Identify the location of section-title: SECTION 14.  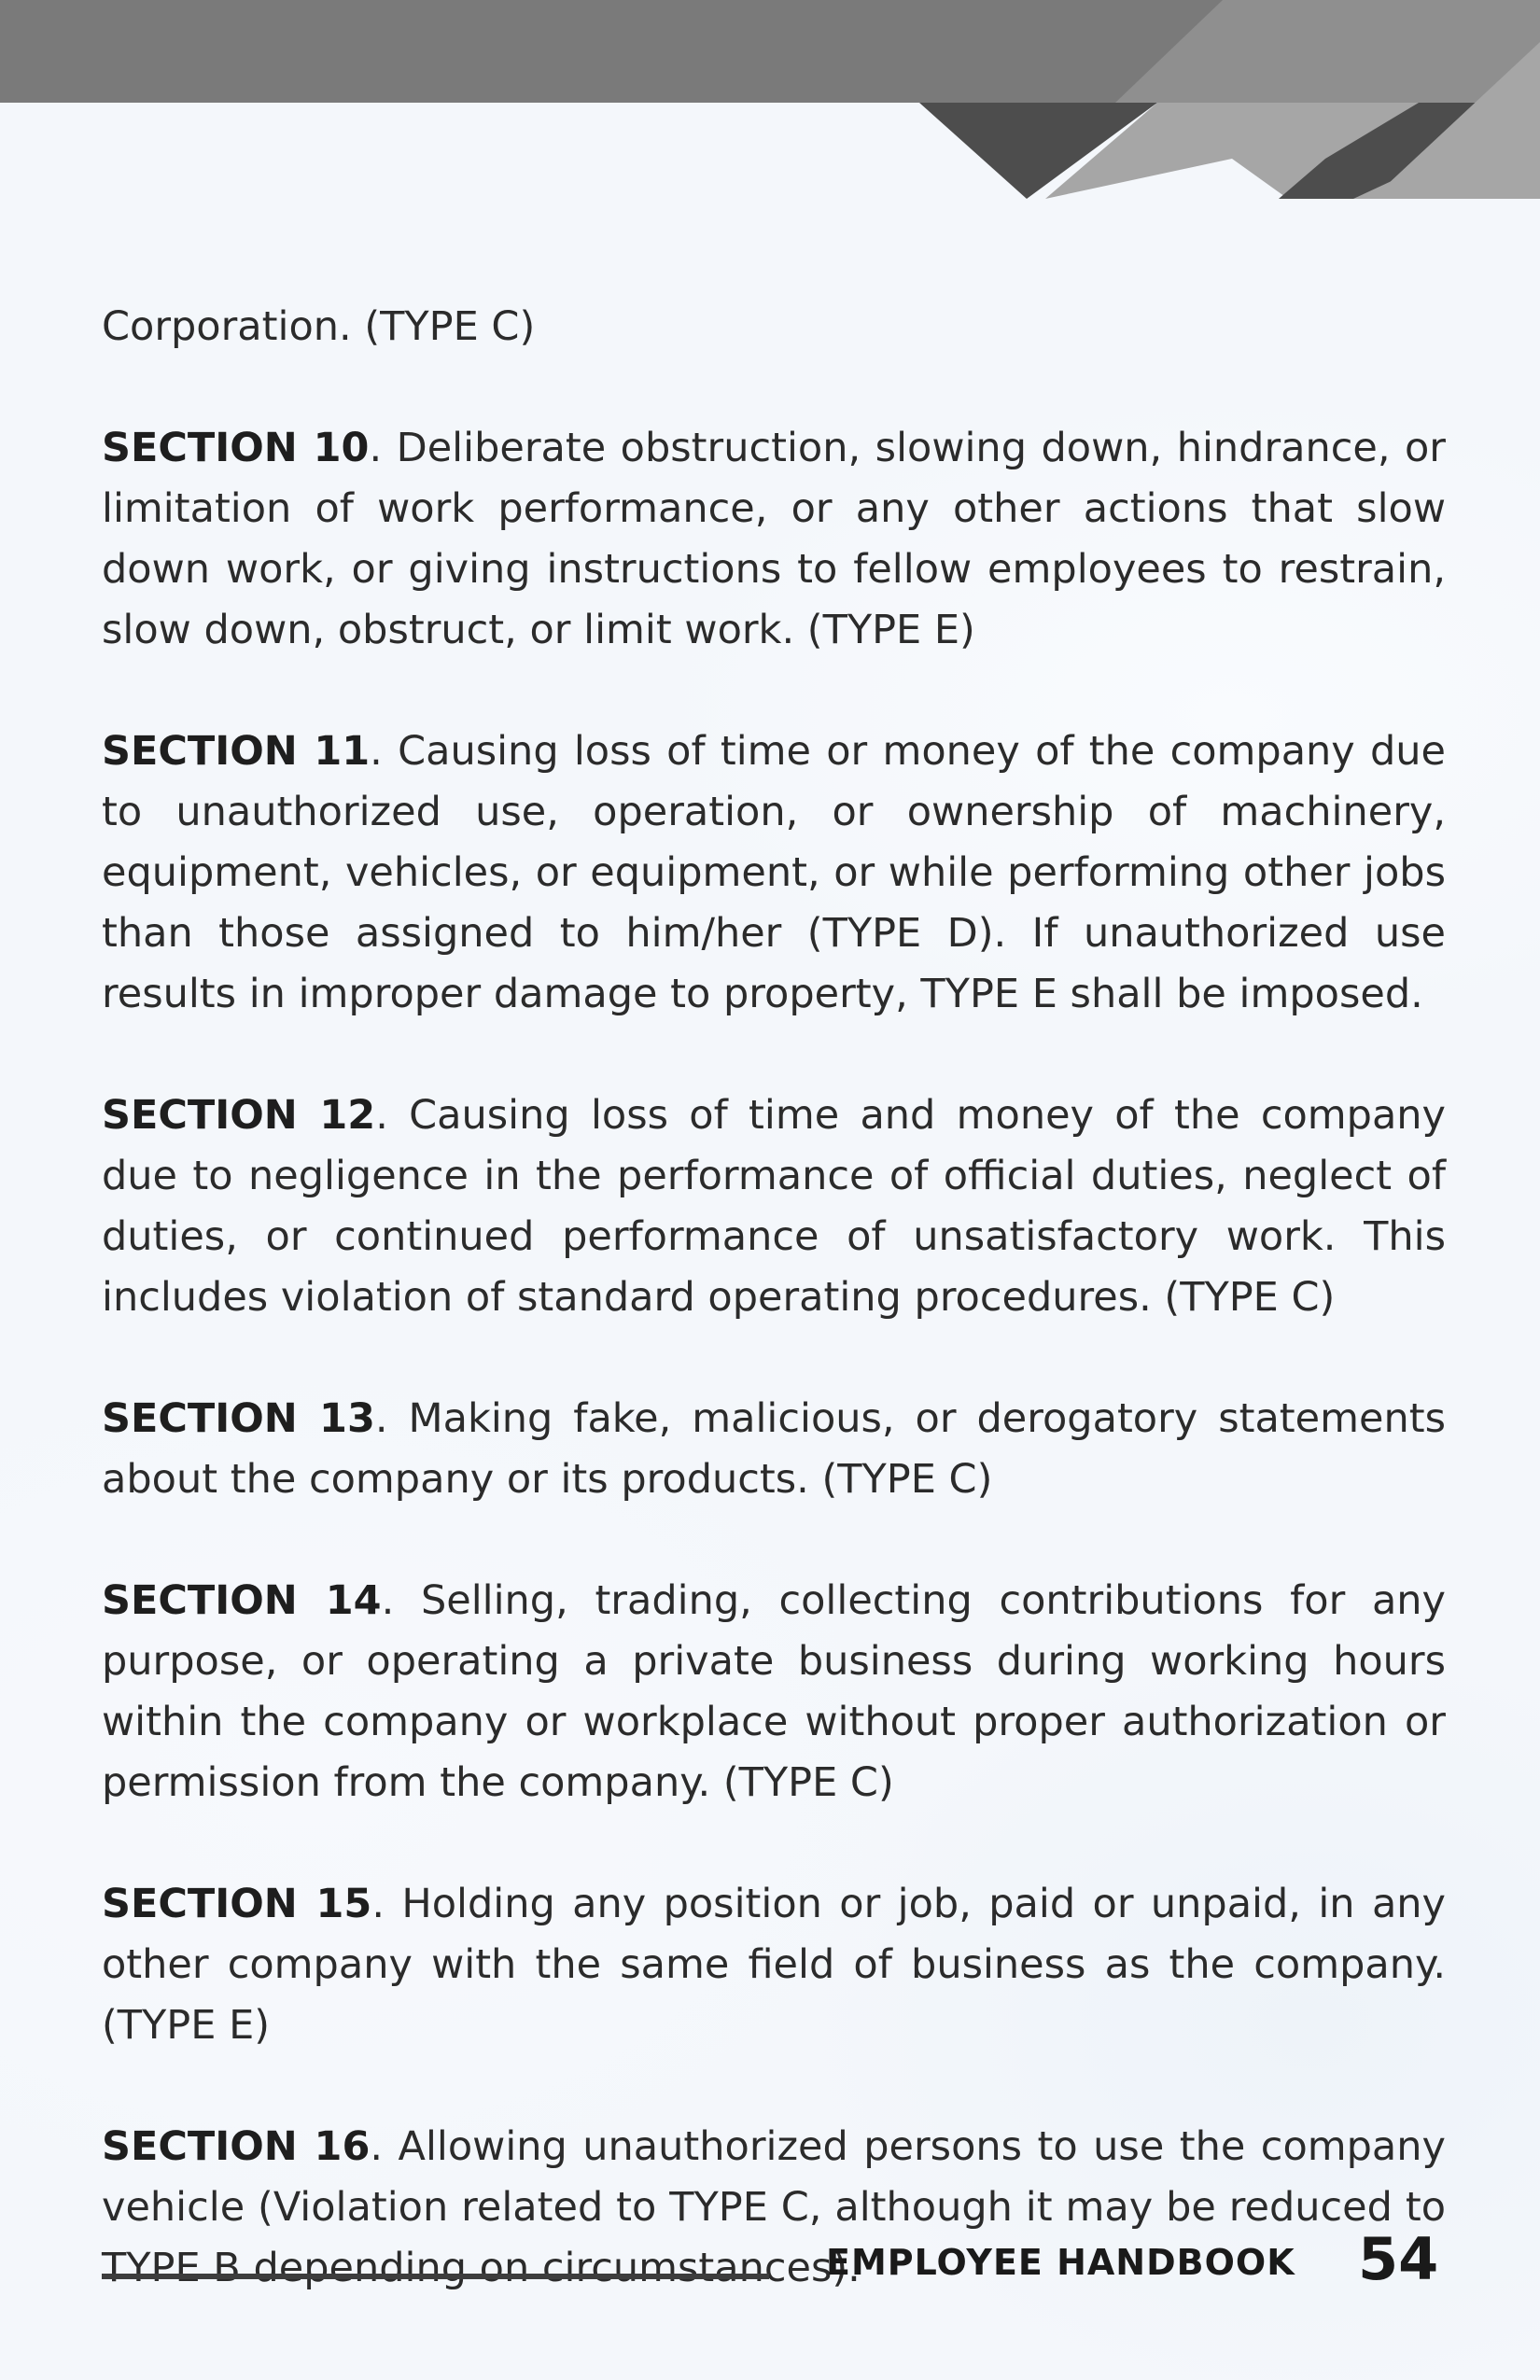
(242, 1600).